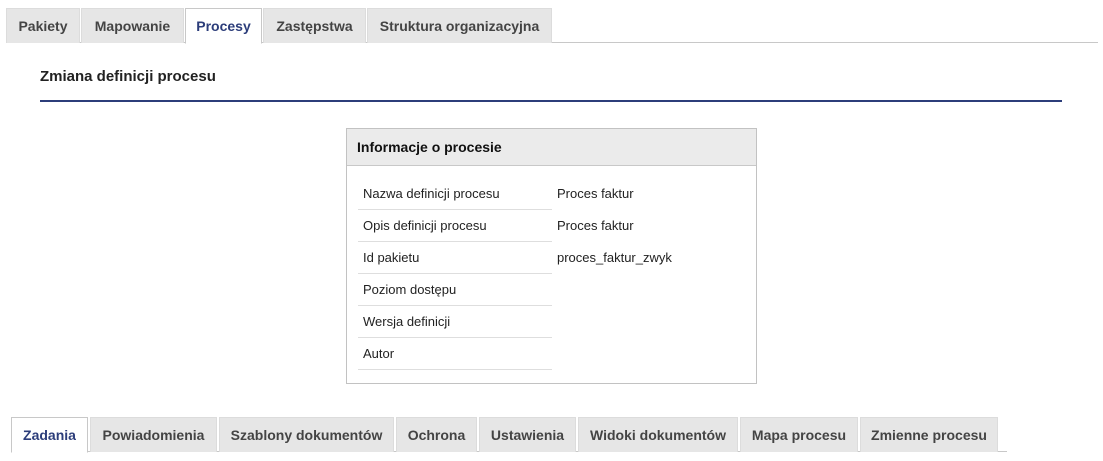  I want to click on tab-procesy: Procesy, so click(223, 26).